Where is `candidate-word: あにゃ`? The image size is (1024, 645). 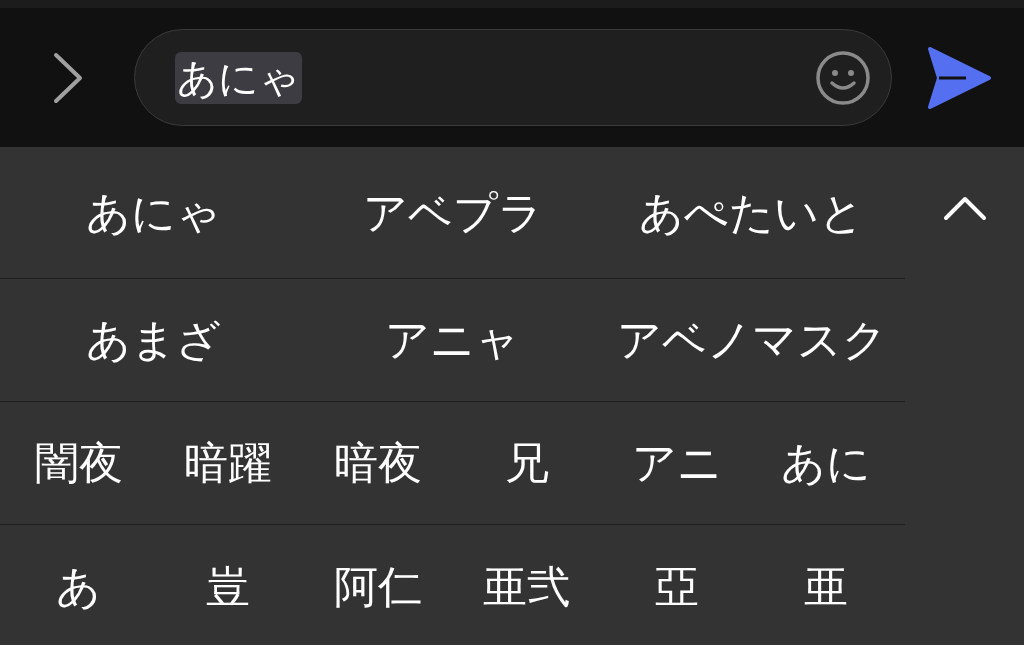 candidate-word: あにゃ is located at coordinates (153, 212).